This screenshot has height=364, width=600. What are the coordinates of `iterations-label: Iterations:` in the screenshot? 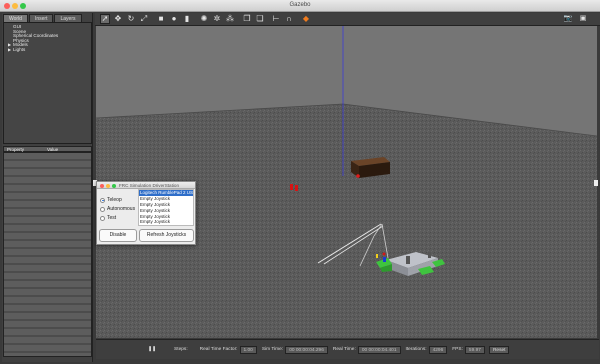 It's located at (416, 349).